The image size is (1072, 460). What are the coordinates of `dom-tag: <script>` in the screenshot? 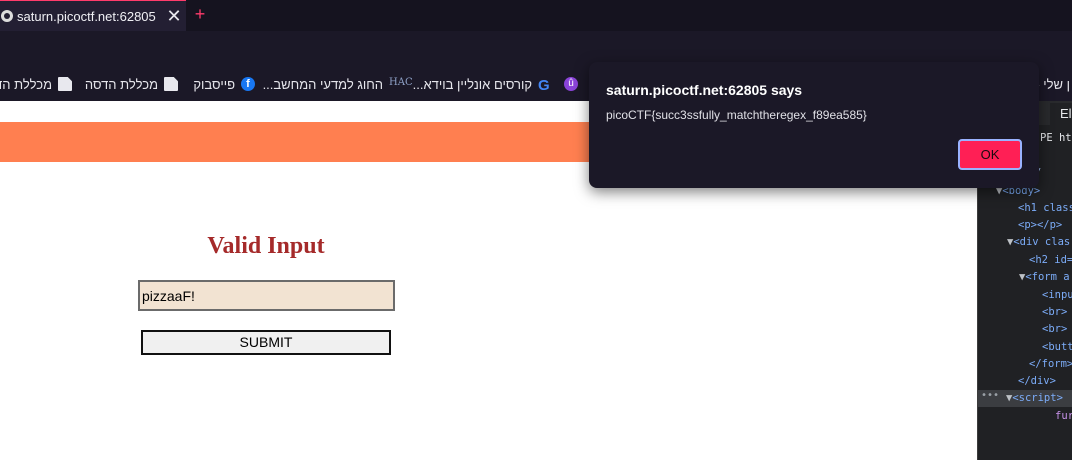 It's located at (1037, 398).